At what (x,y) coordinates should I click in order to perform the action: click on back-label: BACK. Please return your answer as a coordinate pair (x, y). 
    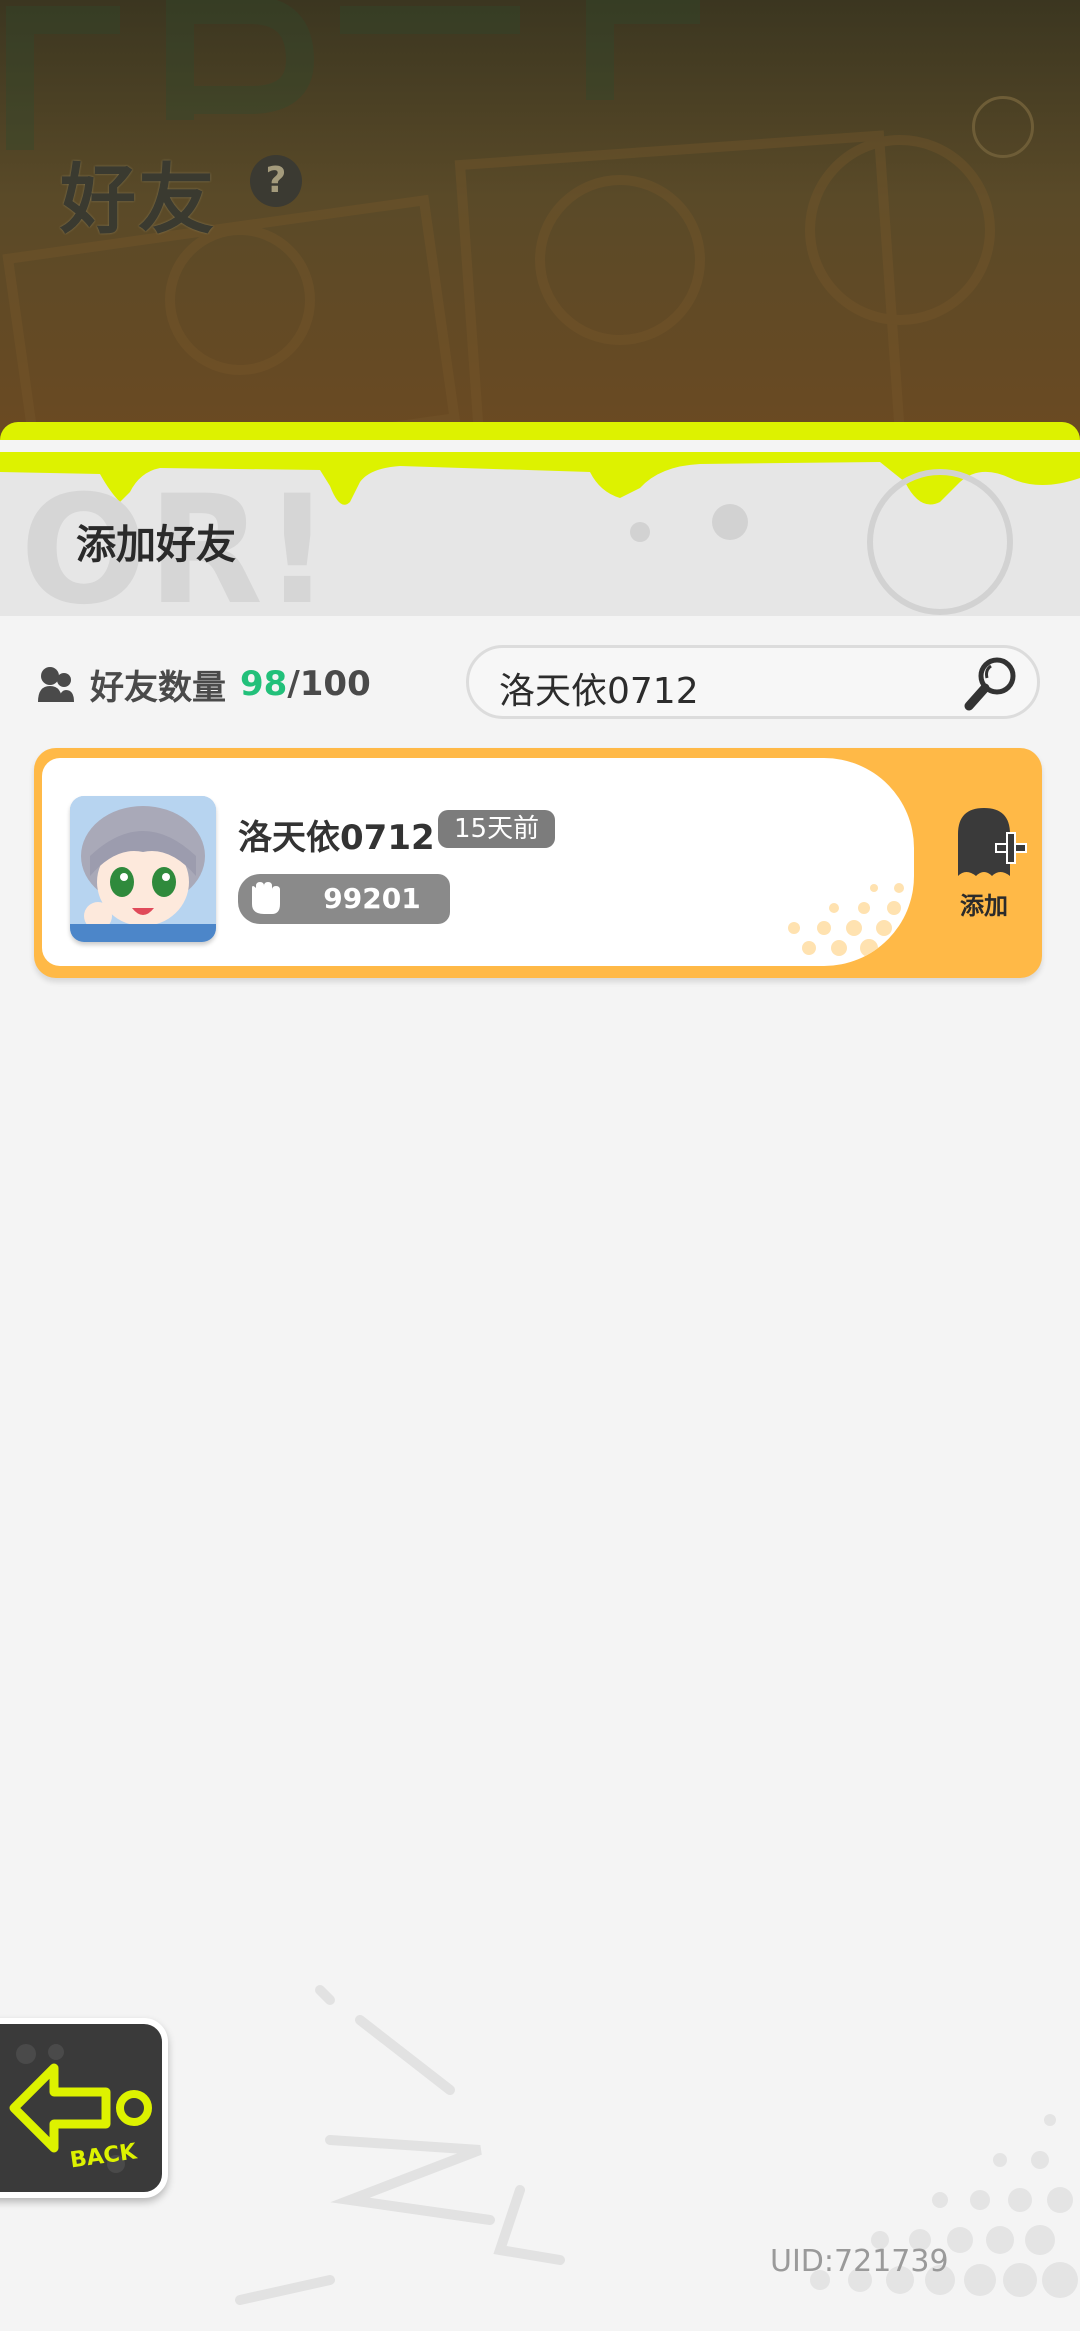
    Looking at the image, I should click on (103, 2156).